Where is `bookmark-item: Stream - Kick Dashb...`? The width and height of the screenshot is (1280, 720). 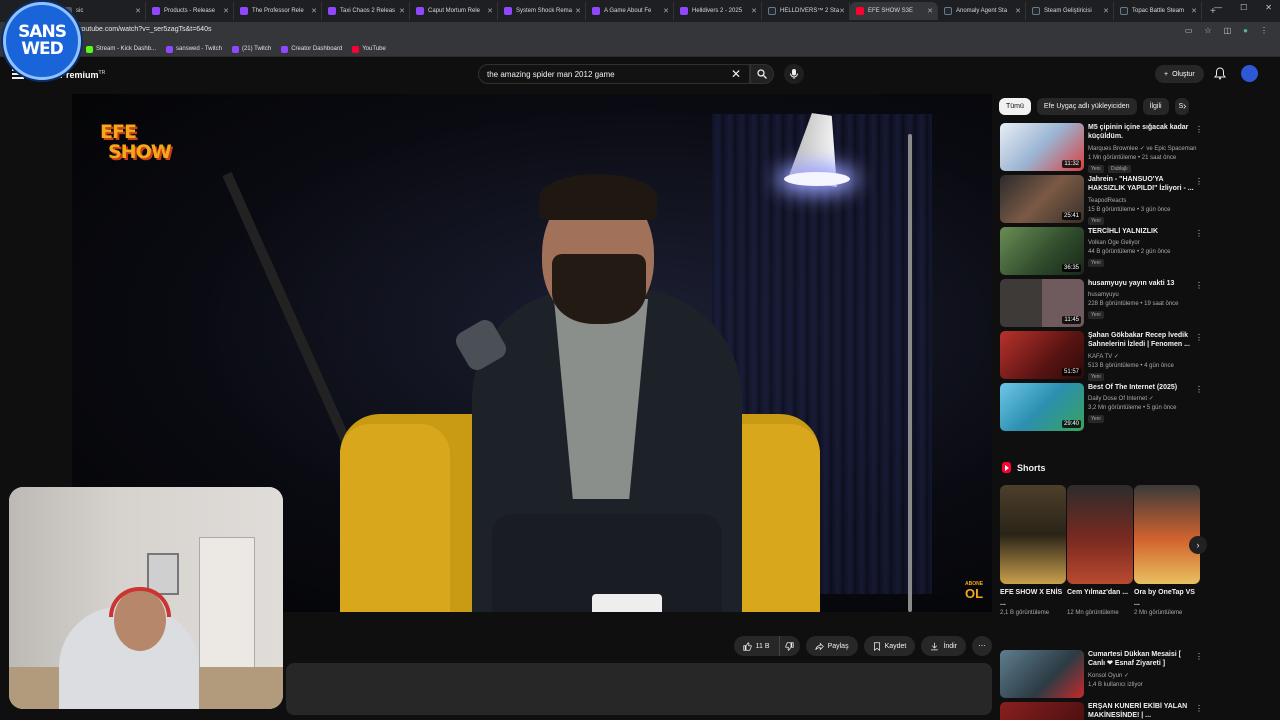 bookmark-item: Stream - Kick Dashb... is located at coordinates (121, 49).